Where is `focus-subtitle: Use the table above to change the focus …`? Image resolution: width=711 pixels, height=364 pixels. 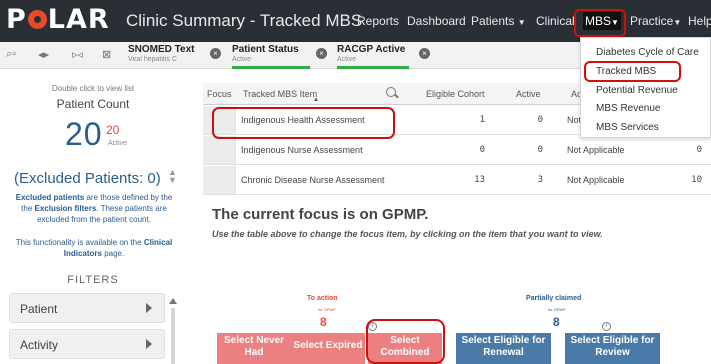 focus-subtitle: Use the table above to change the focus … is located at coordinates (407, 234).